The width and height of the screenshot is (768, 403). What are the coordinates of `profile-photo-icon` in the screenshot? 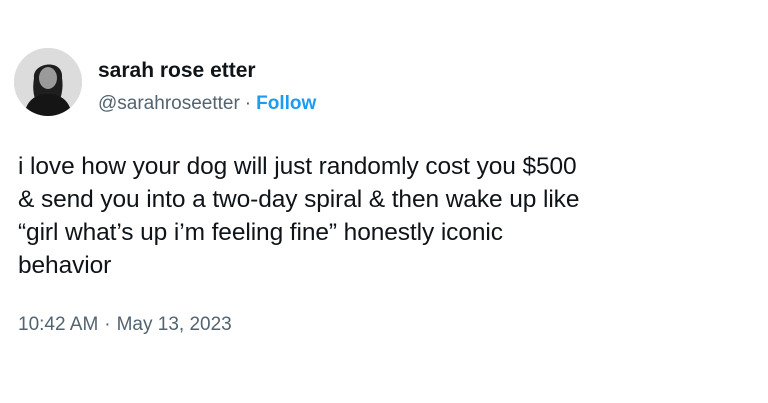 It's located at (48, 82).